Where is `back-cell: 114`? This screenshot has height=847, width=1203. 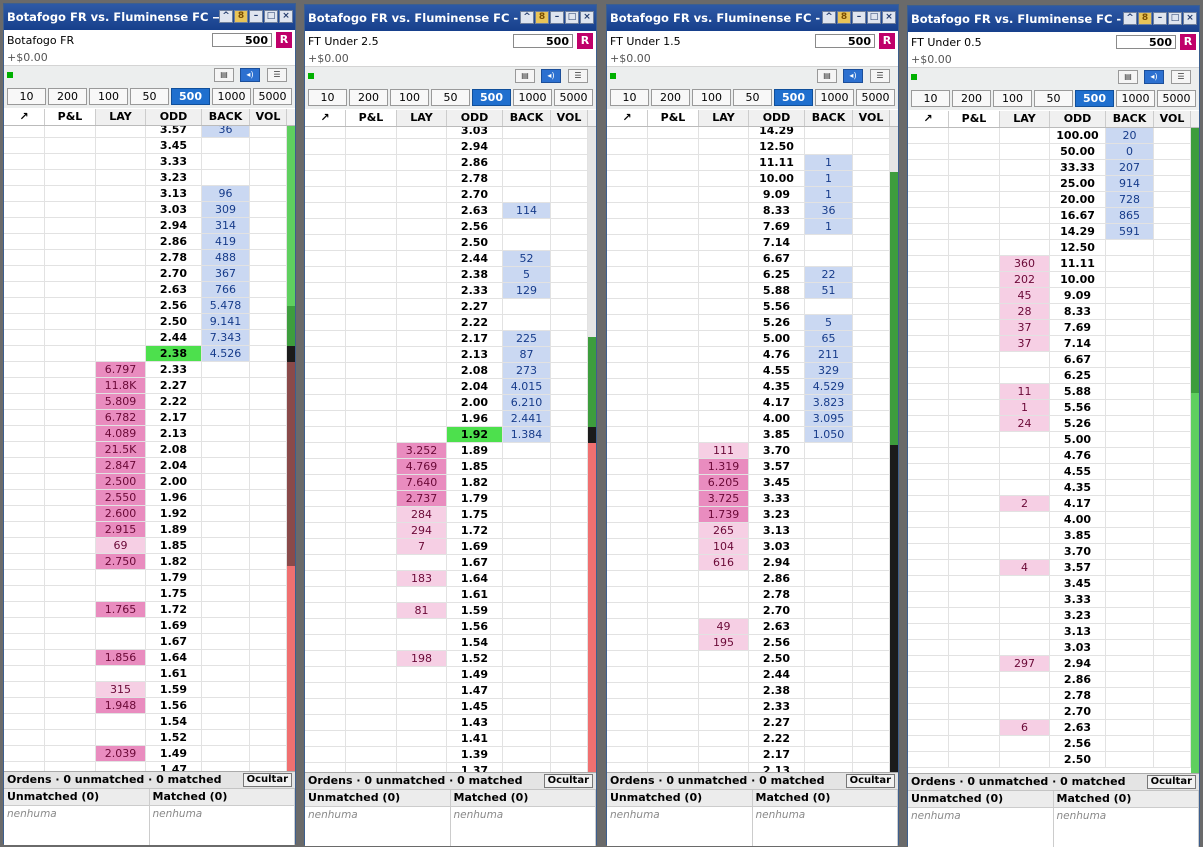
back-cell: 114 is located at coordinates (527, 210).